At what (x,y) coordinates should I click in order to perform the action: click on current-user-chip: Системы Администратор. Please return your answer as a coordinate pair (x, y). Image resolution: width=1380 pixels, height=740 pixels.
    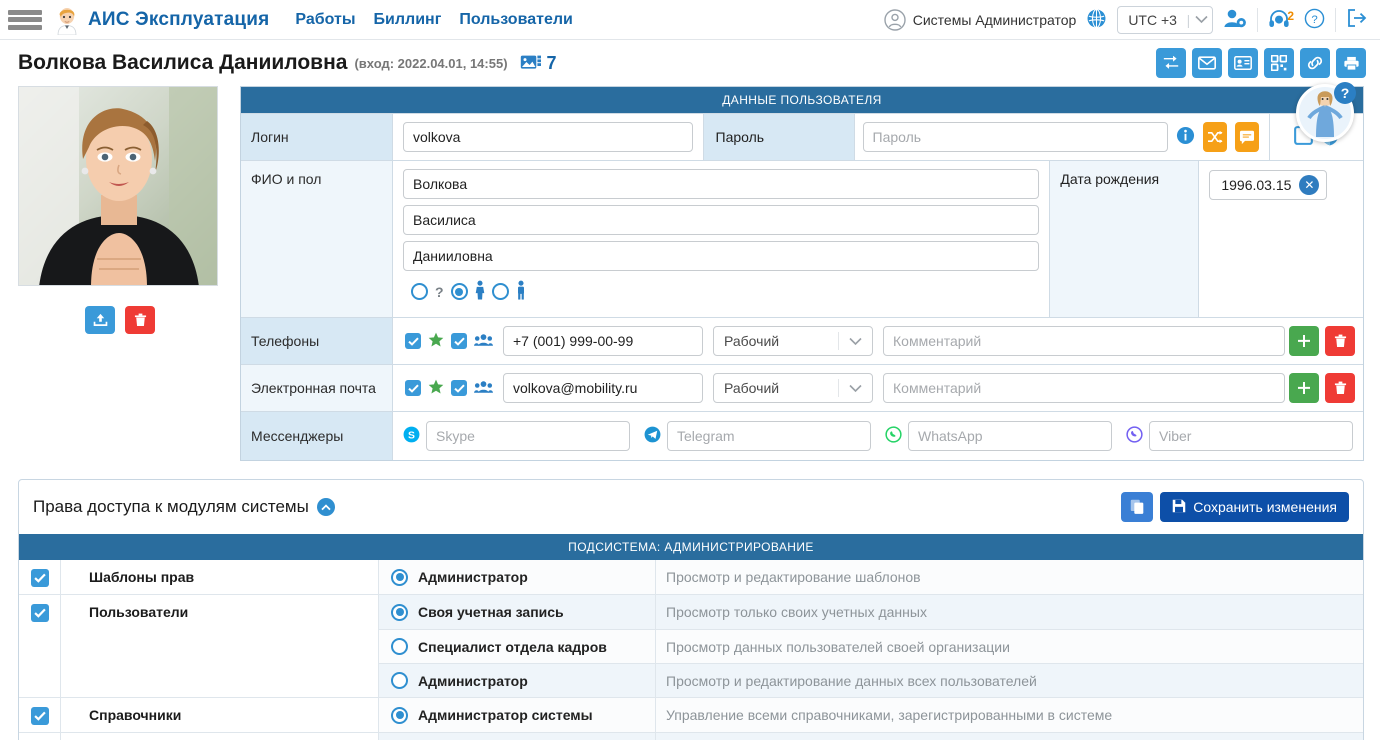
    Looking at the image, I should click on (980, 19).